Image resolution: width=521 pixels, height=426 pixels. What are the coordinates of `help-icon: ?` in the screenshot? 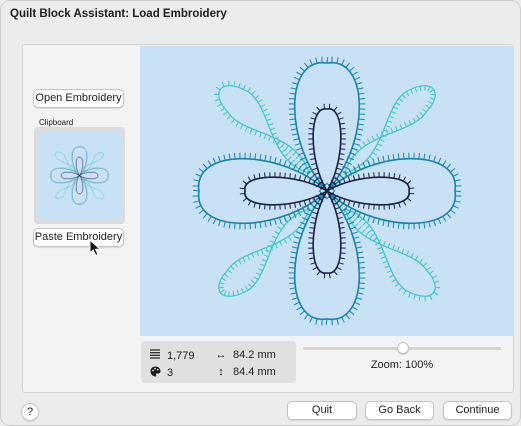 It's located at (30, 412).